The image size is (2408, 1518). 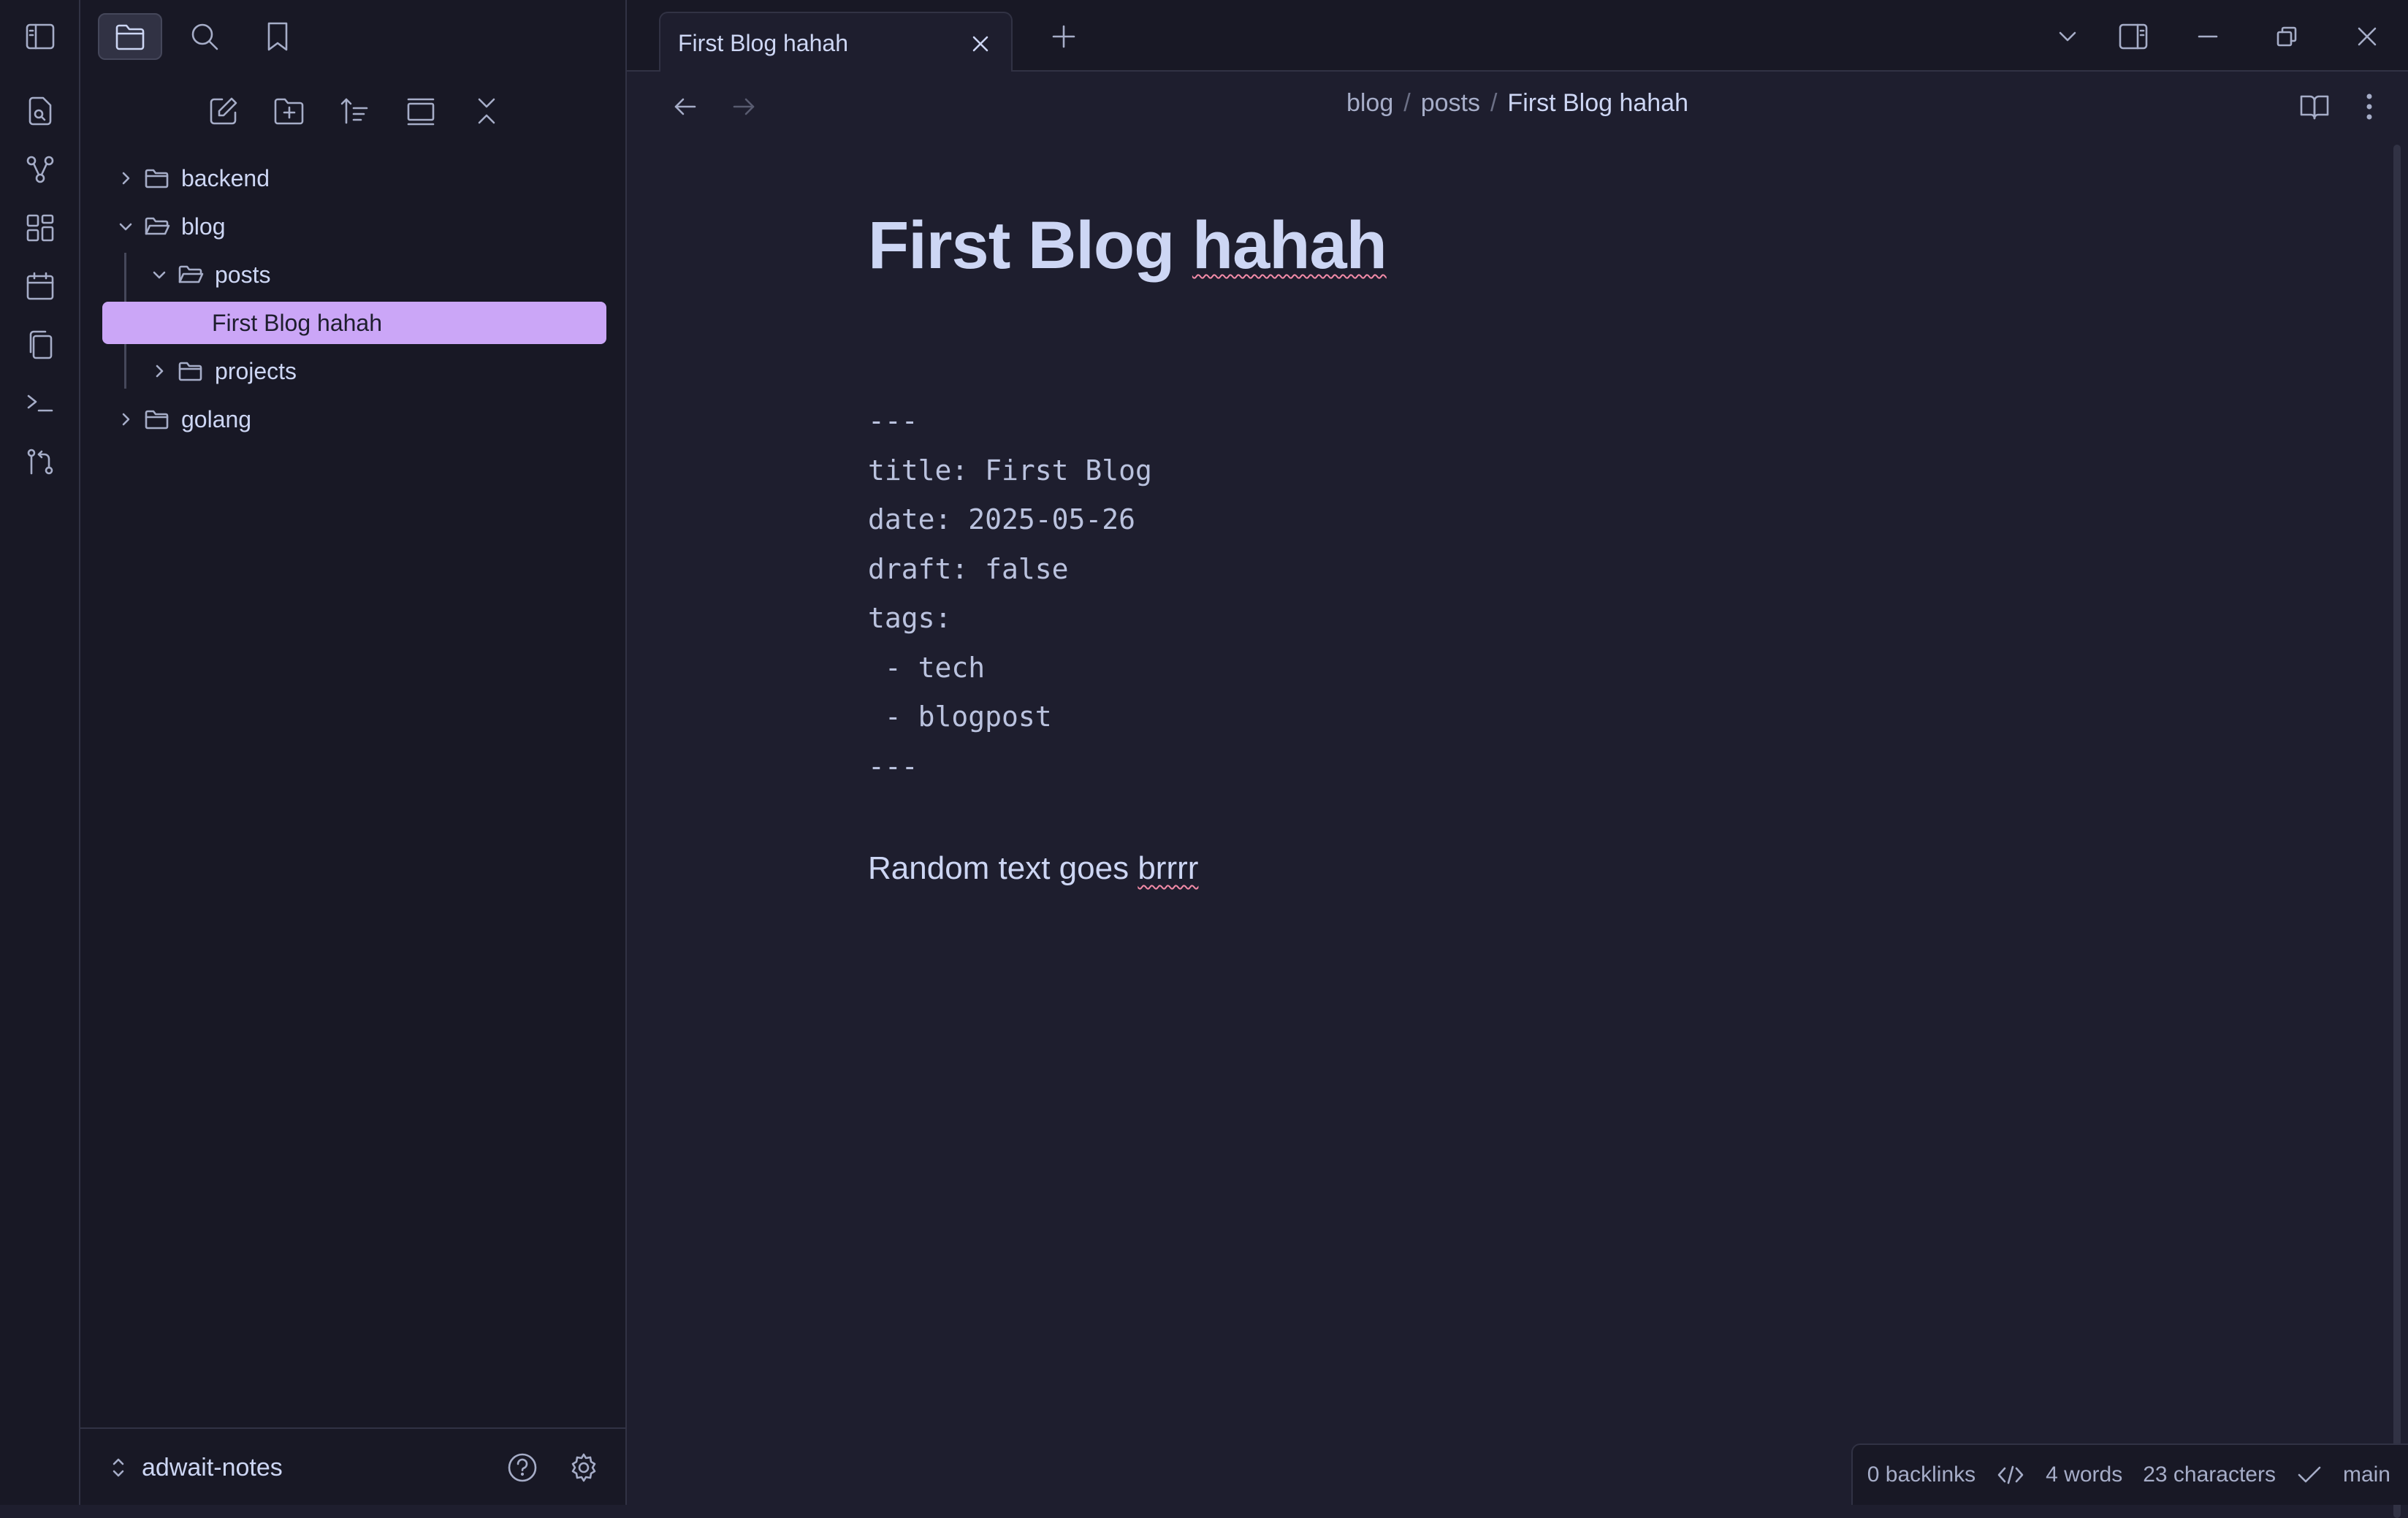 I want to click on new-note-button, so click(x=224, y=111).